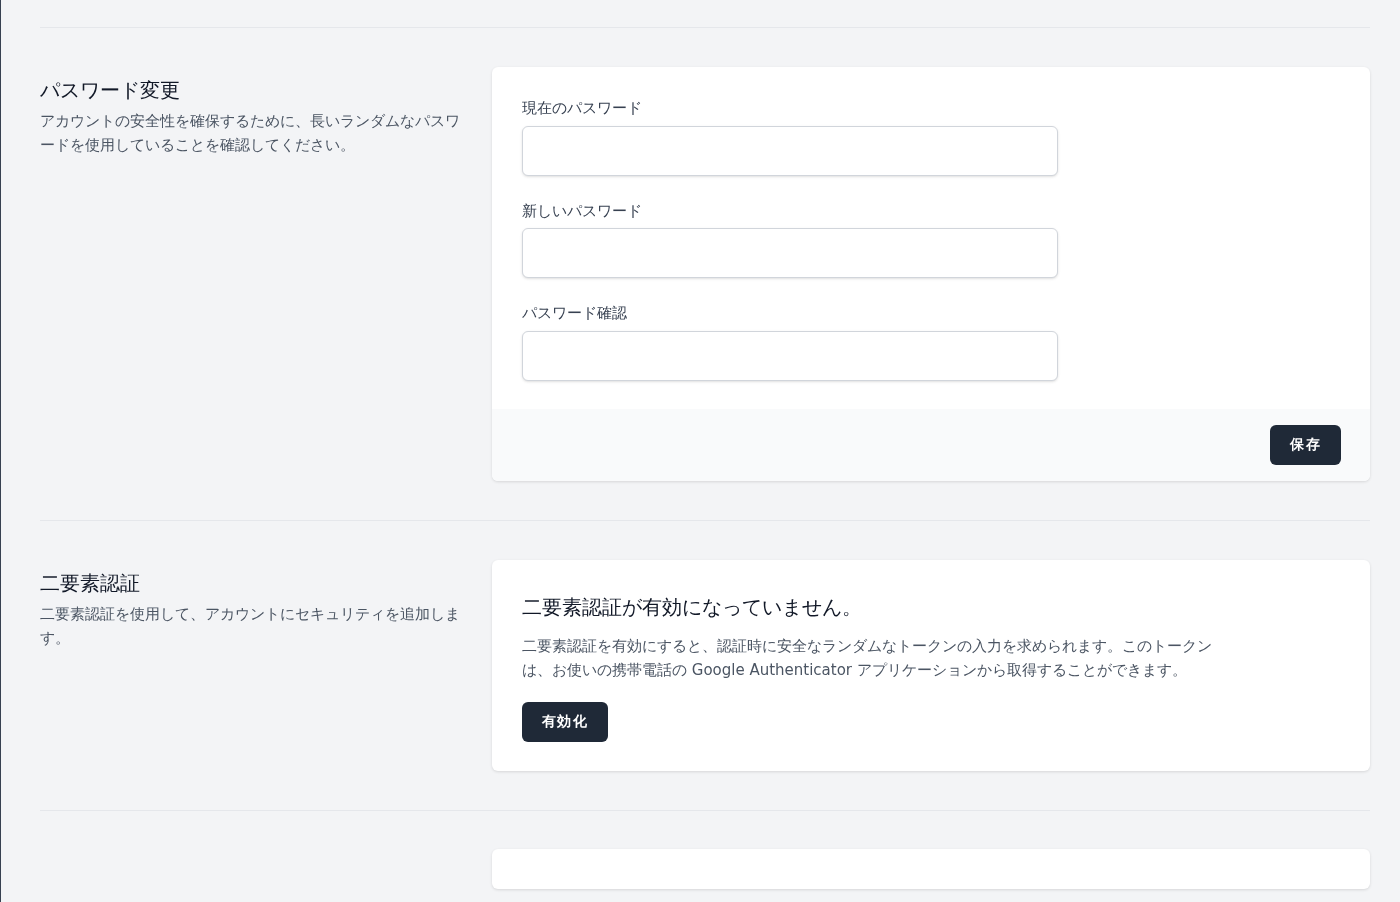 The image size is (1400, 902). What do you see at coordinates (582, 211) in the screenshot?
I see `field-label: 新しいパスワード` at bounding box center [582, 211].